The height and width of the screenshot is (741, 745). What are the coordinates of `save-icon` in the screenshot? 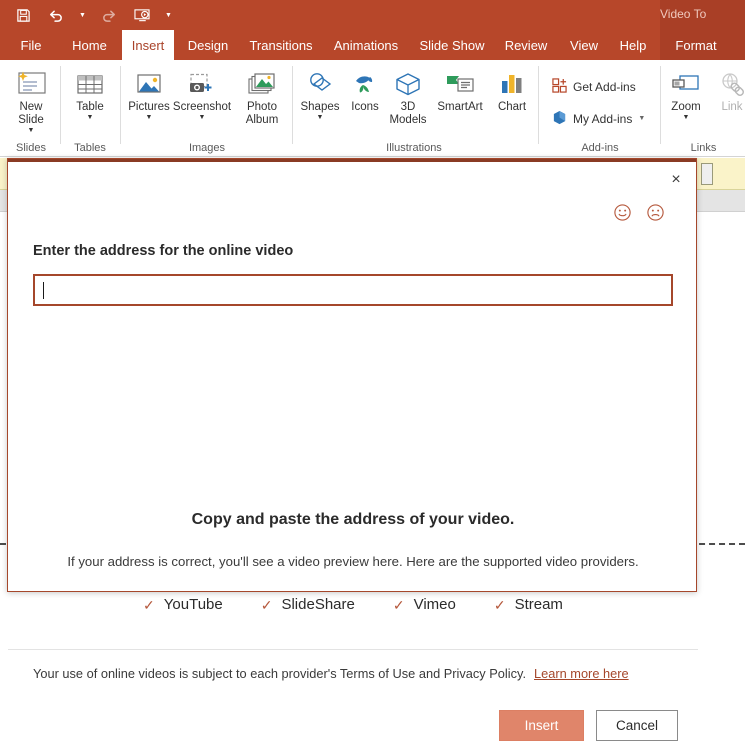 It's located at (23, 15).